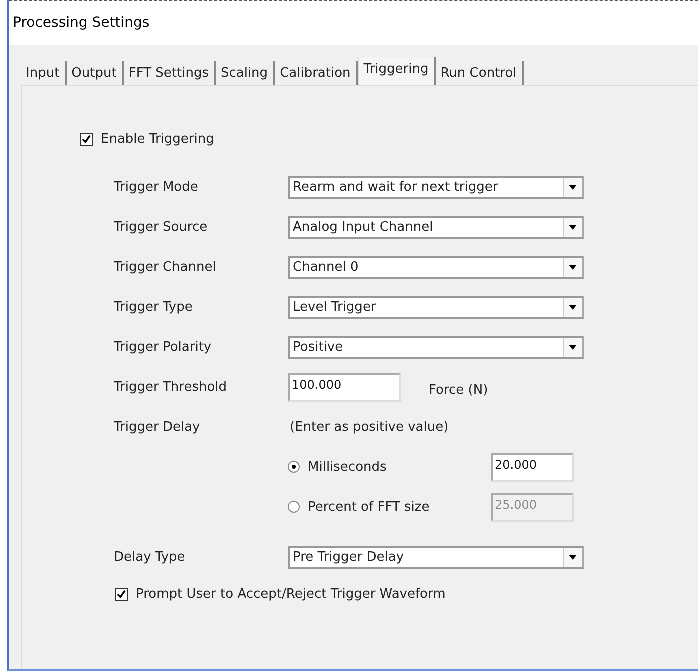 The width and height of the screenshot is (698, 671). I want to click on hint-text: (Enter as positive value), so click(369, 427).